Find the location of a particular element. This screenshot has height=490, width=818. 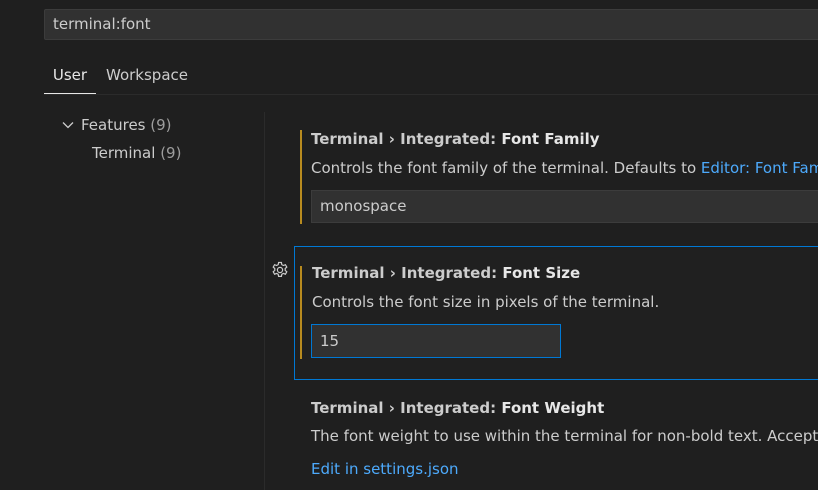

setting-key: Font Family is located at coordinates (550, 139).